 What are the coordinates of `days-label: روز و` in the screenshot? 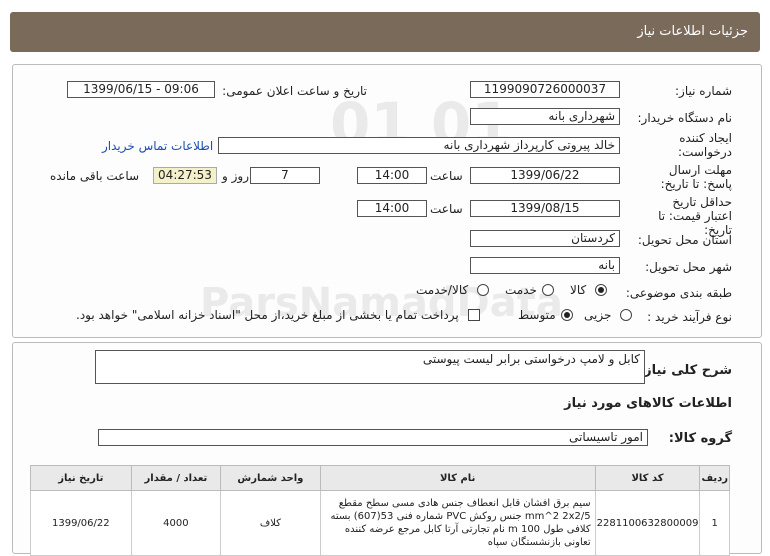 It's located at (235, 176).